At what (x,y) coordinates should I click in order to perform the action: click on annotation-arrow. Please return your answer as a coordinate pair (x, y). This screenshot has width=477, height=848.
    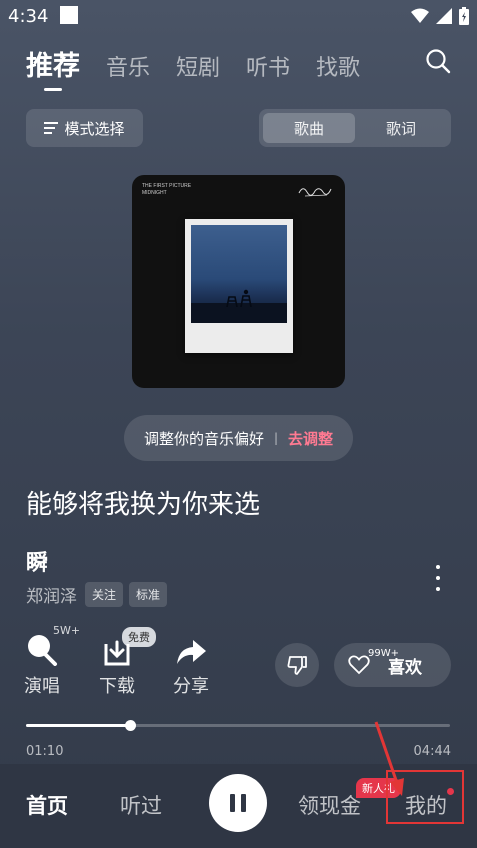
    Looking at the image, I should click on (389, 758).